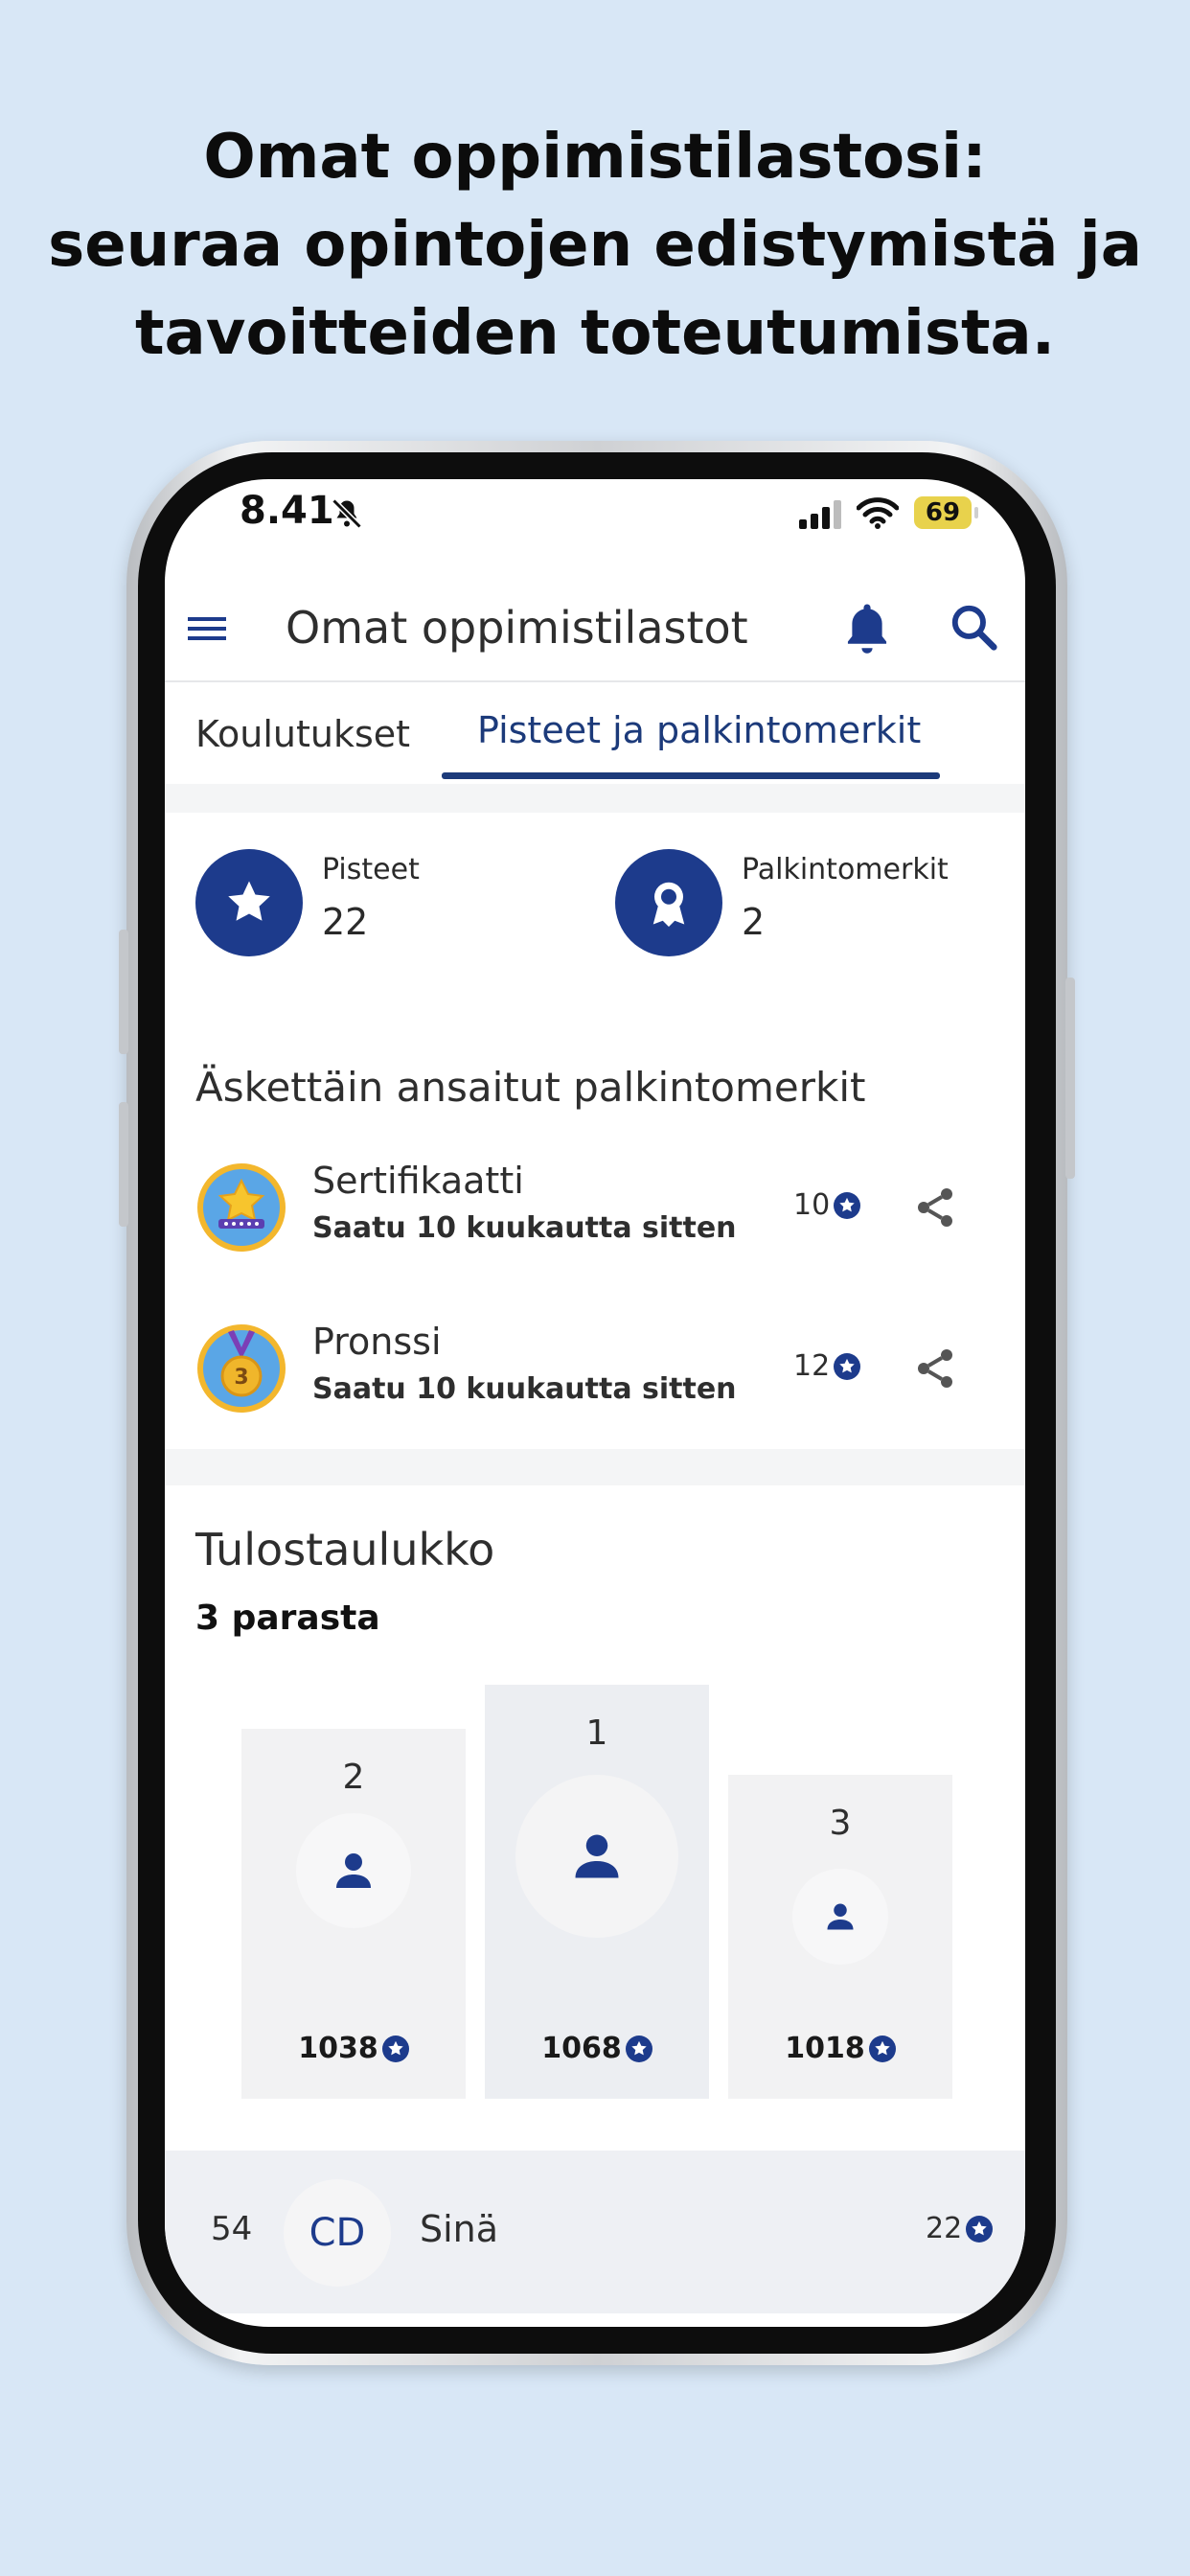  What do you see at coordinates (241, 1378) in the screenshot?
I see `svg-text: 3` at bounding box center [241, 1378].